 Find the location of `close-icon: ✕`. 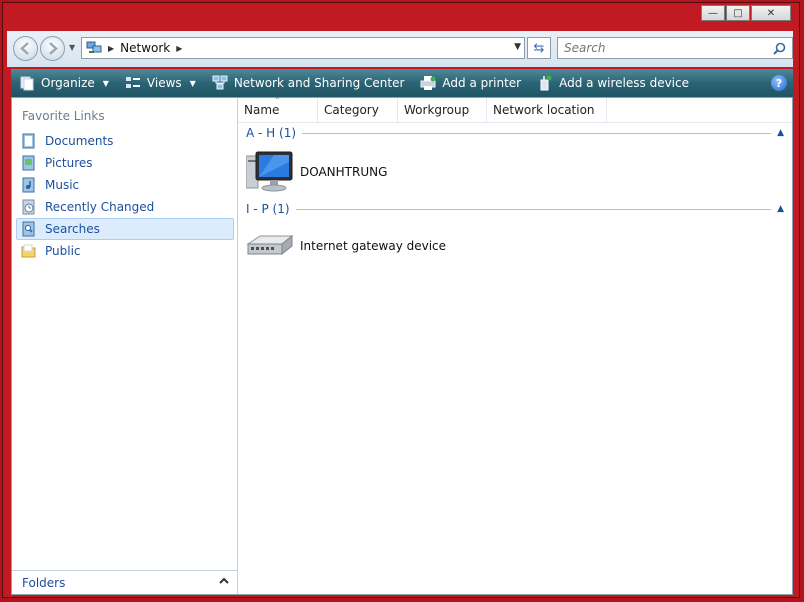

close-icon: ✕ is located at coordinates (771, 13).